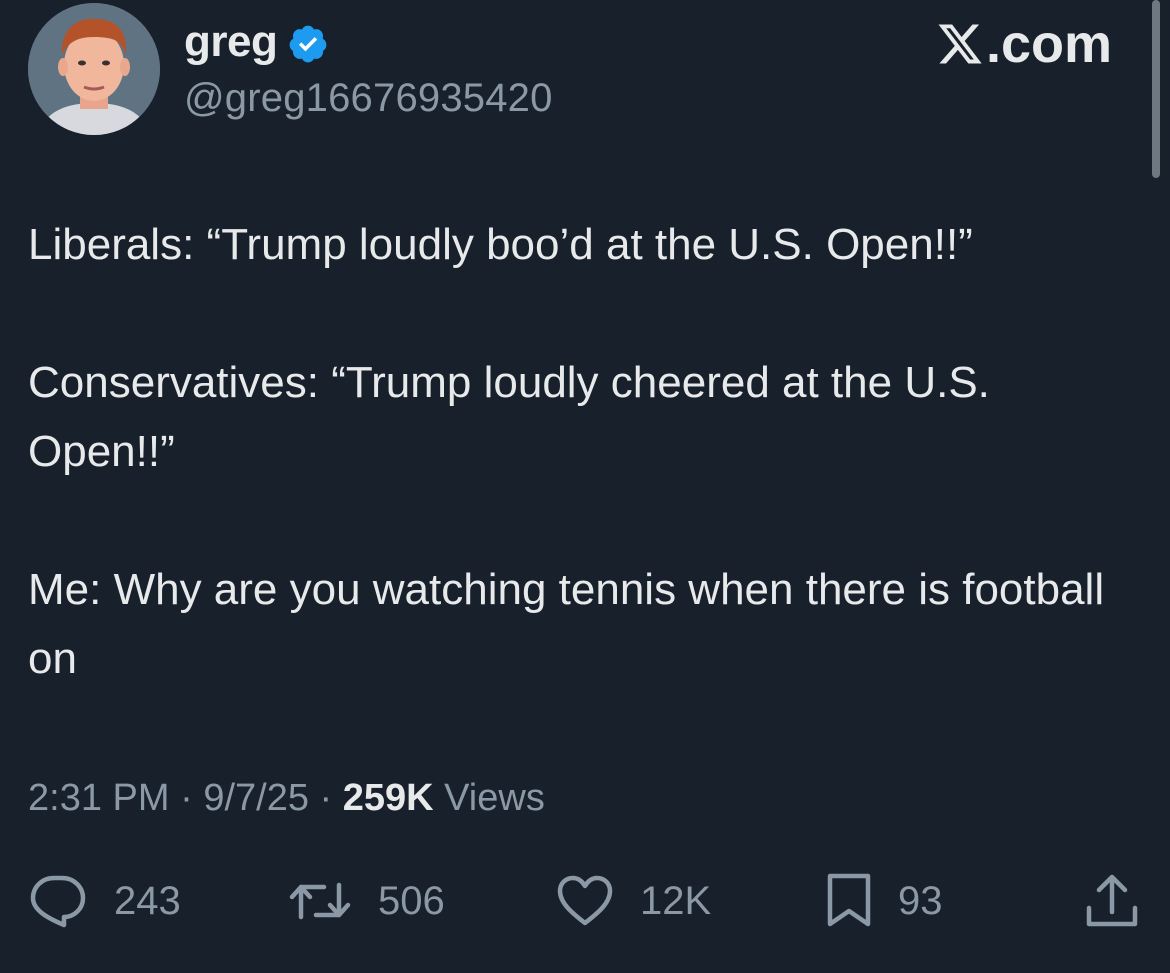 The width and height of the screenshot is (1170, 973). What do you see at coordinates (58, 901) in the screenshot?
I see `reply-icon` at bounding box center [58, 901].